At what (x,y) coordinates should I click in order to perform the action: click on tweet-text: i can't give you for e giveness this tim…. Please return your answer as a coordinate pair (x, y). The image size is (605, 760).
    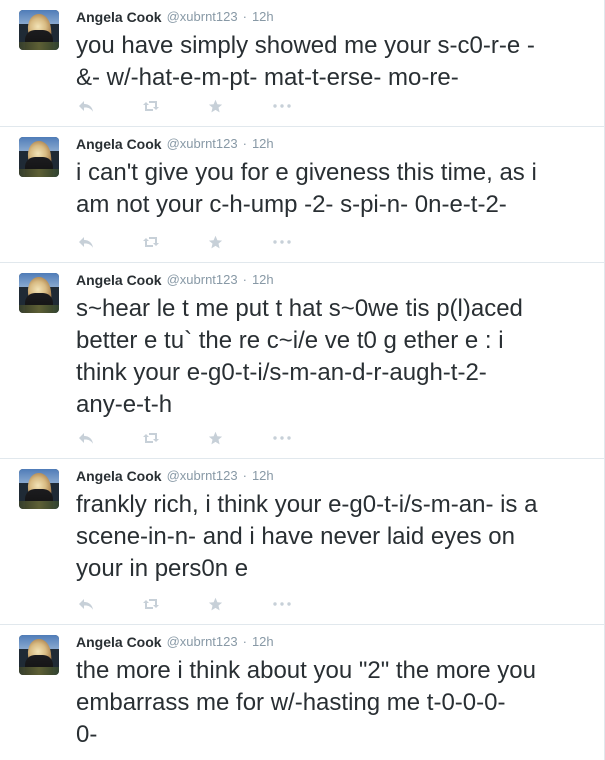
    Looking at the image, I should click on (306, 188).